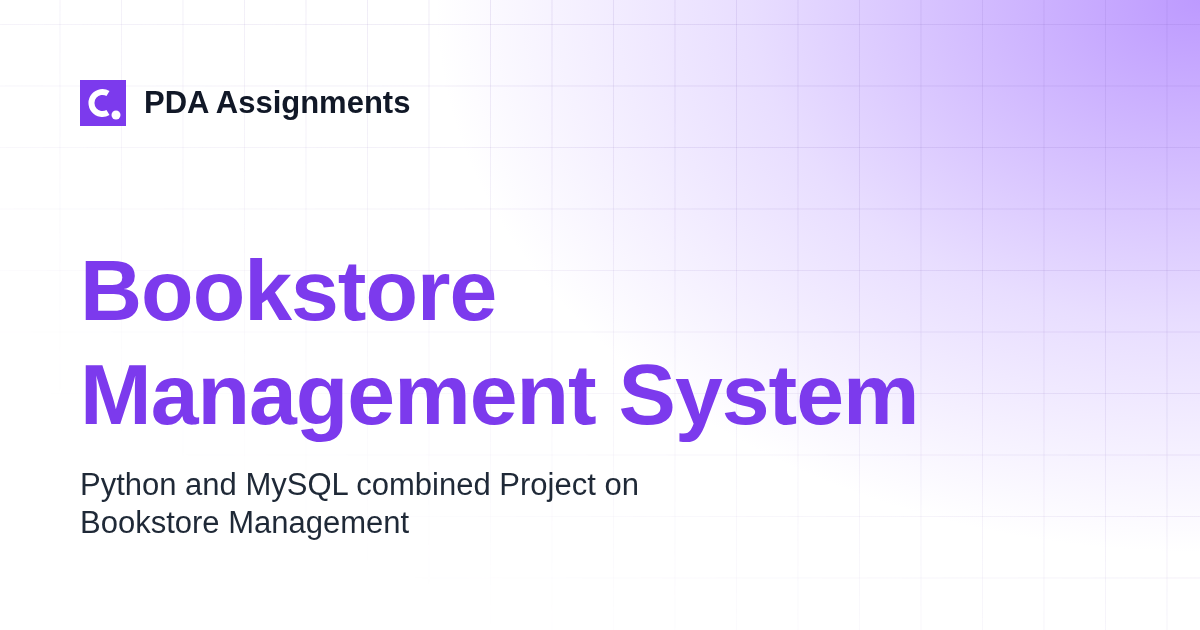 Image resolution: width=1200 pixels, height=630 pixels. What do you see at coordinates (245, 523) in the screenshot?
I see `subtitle-line: Bookstore Management` at bounding box center [245, 523].